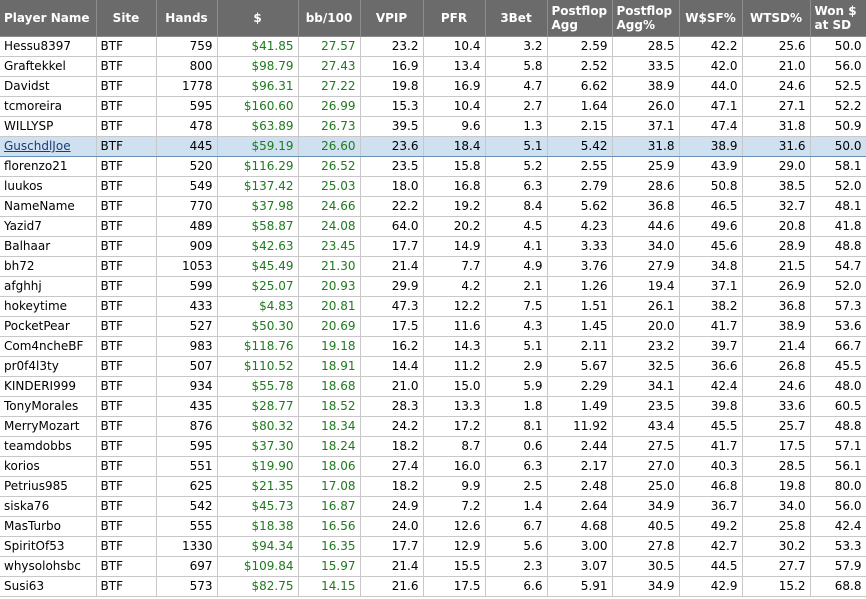  What do you see at coordinates (776, 226) in the screenshot?
I see `cell-wtsd-pct: 20.8` at bounding box center [776, 226].